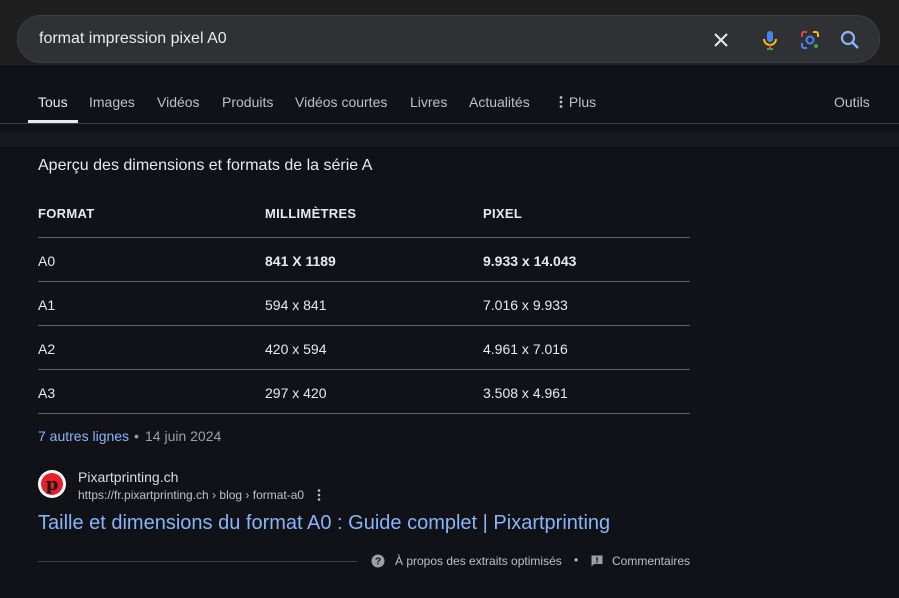 The height and width of the screenshot is (598, 899). Describe the element at coordinates (300, 261) in the screenshot. I see `table-cell: 841 X 1189` at that location.